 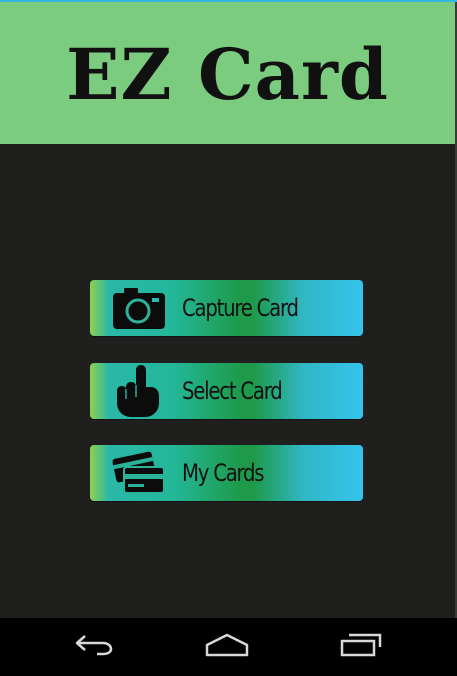 I want to click on app-title: EZ Card, so click(x=227, y=74).